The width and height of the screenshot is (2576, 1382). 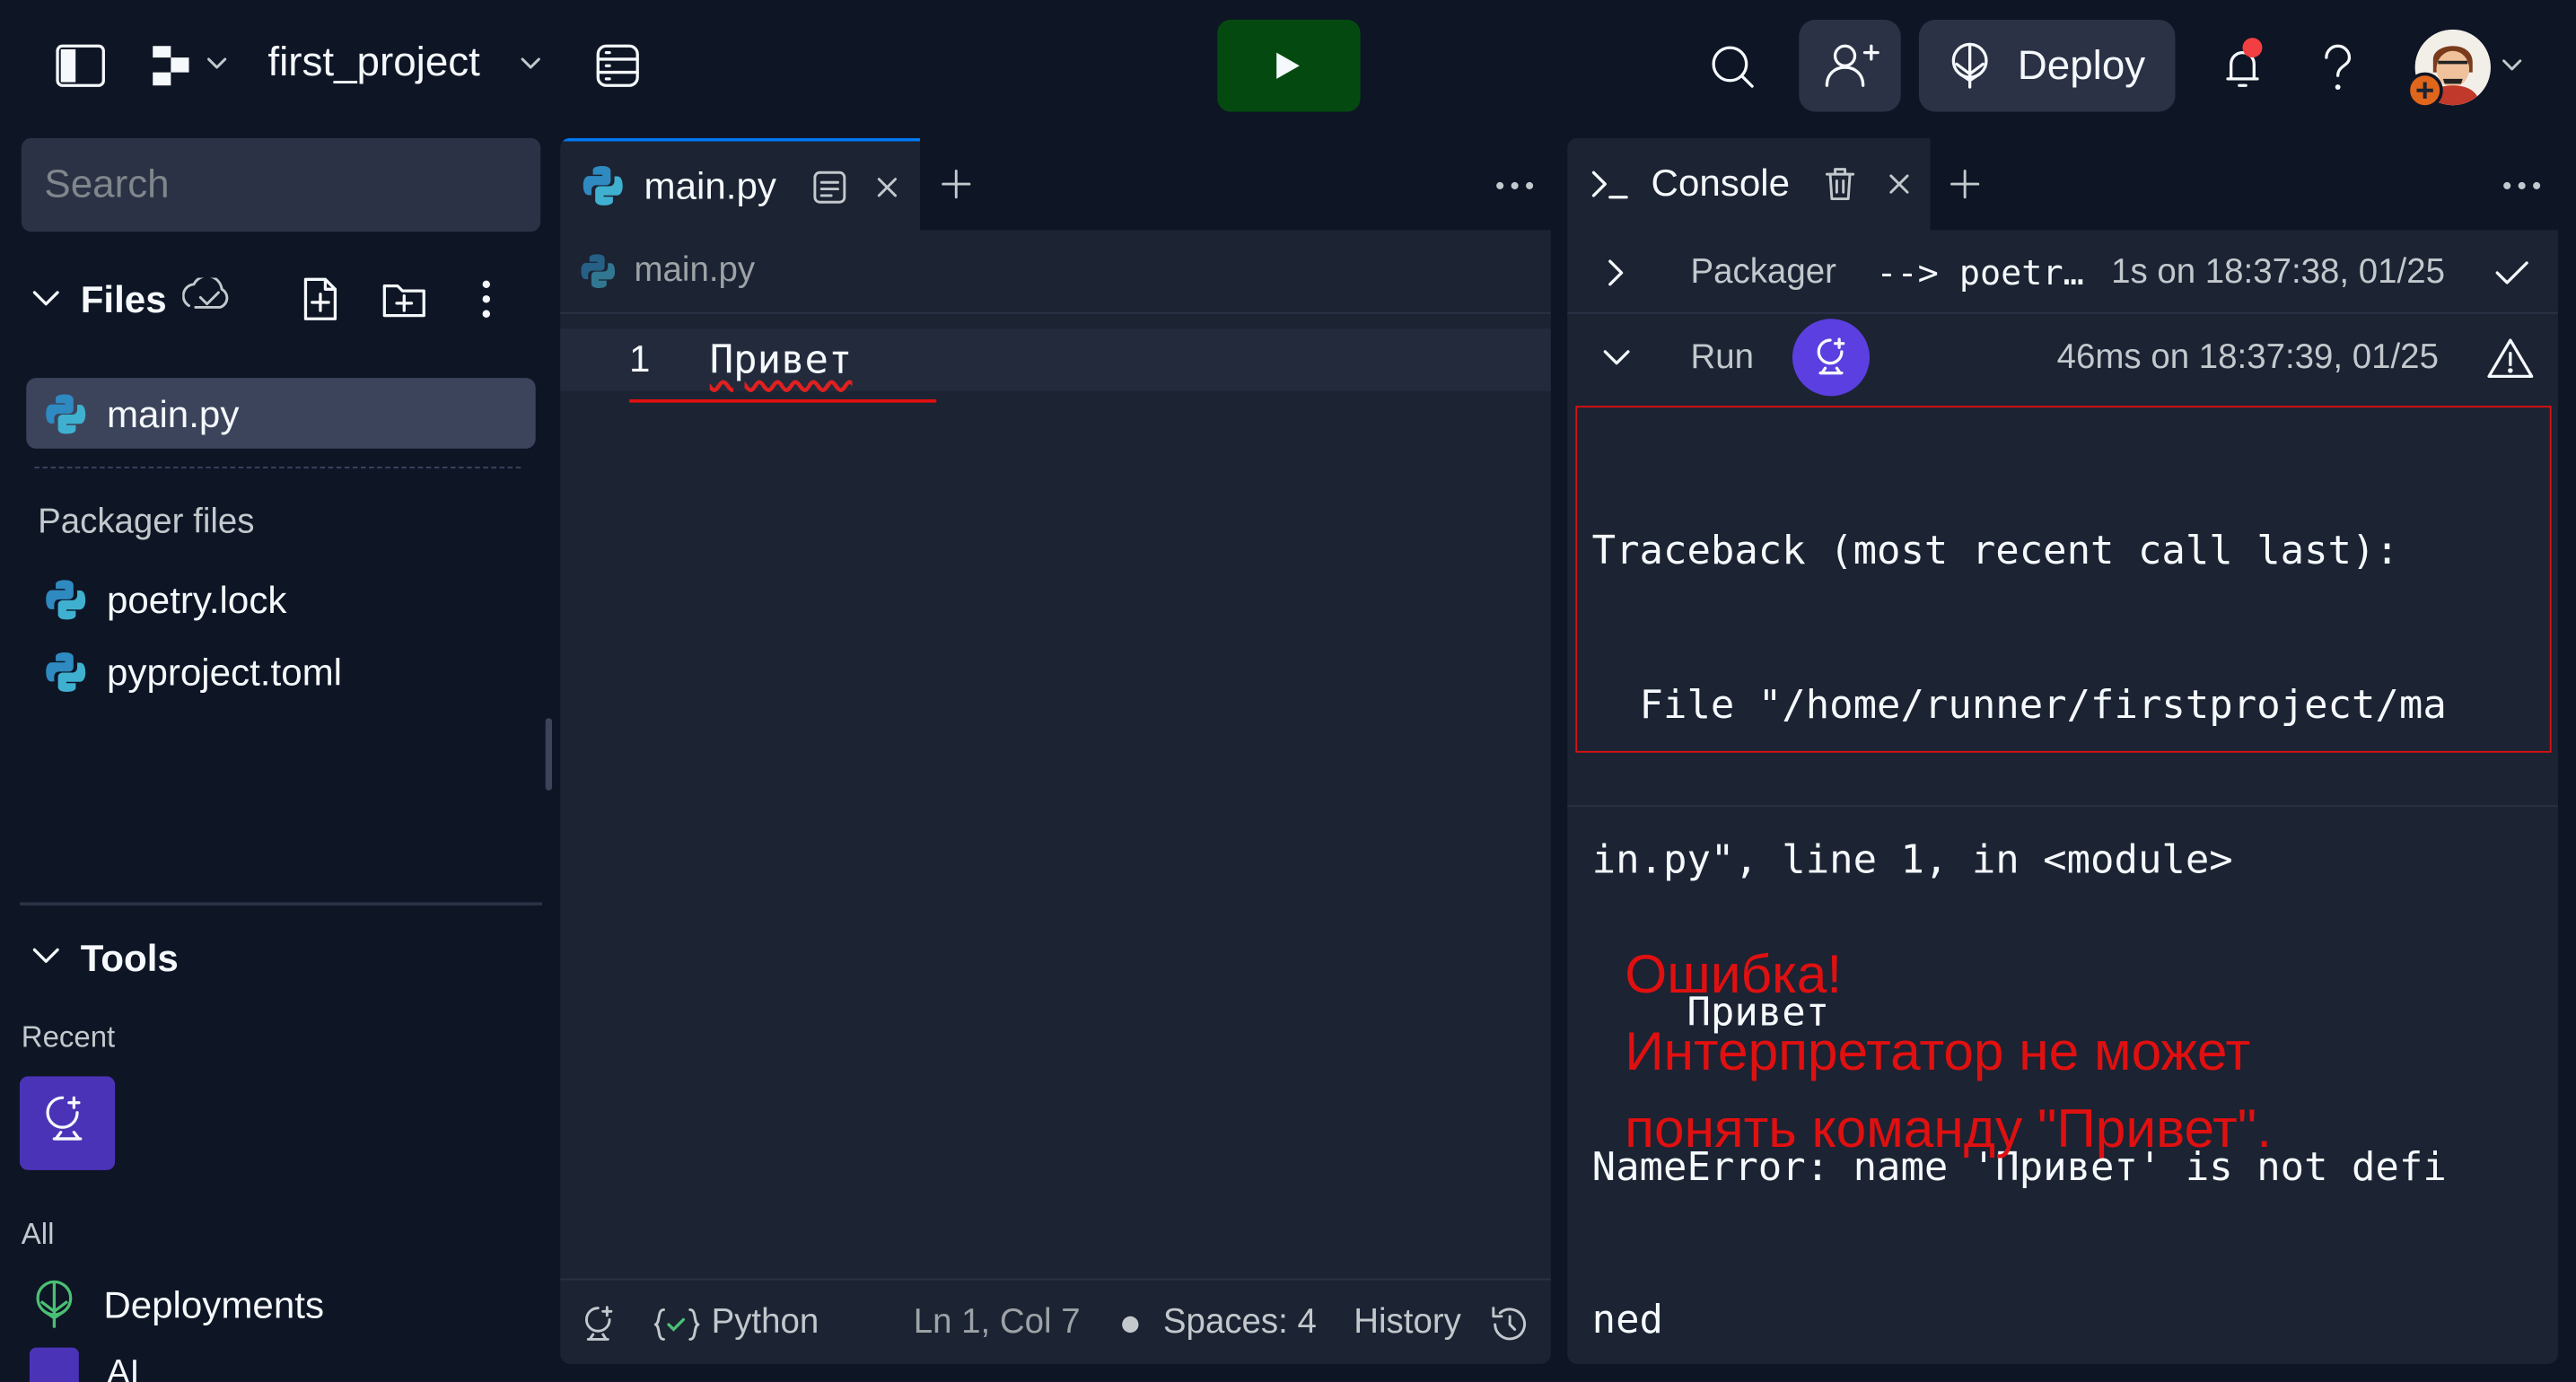 What do you see at coordinates (486, 299) in the screenshot?
I see `files-menu-icon` at bounding box center [486, 299].